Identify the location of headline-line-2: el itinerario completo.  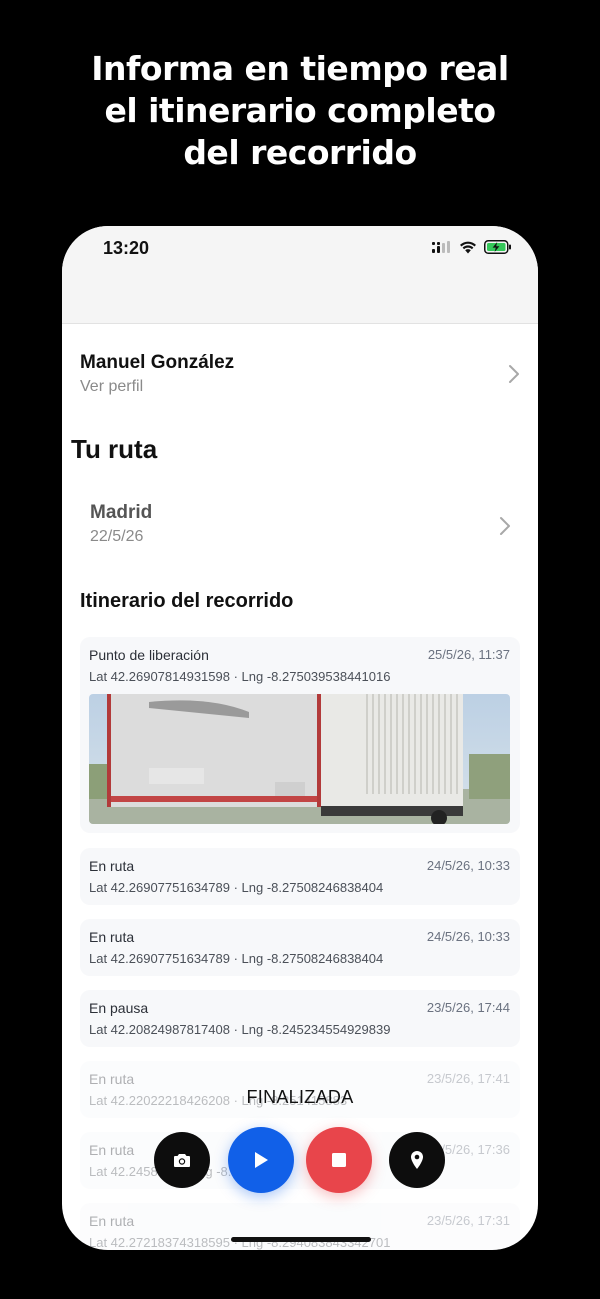
(300, 110).